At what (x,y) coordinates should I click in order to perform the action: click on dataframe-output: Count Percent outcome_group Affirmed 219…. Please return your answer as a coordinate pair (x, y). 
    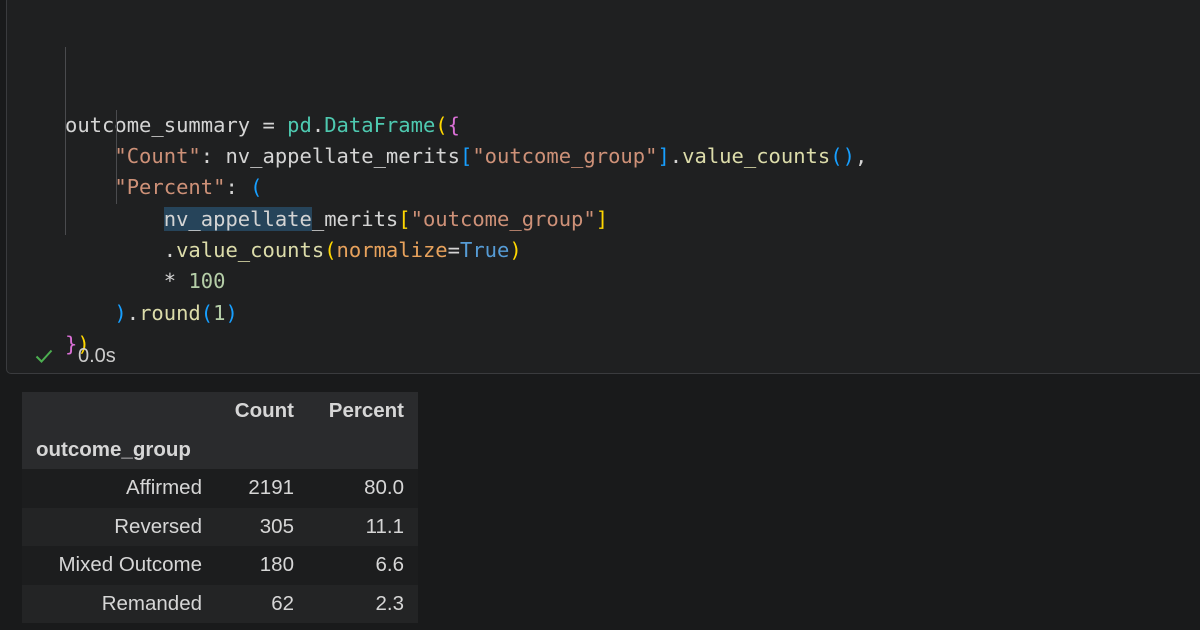
    Looking at the image, I should click on (220, 507).